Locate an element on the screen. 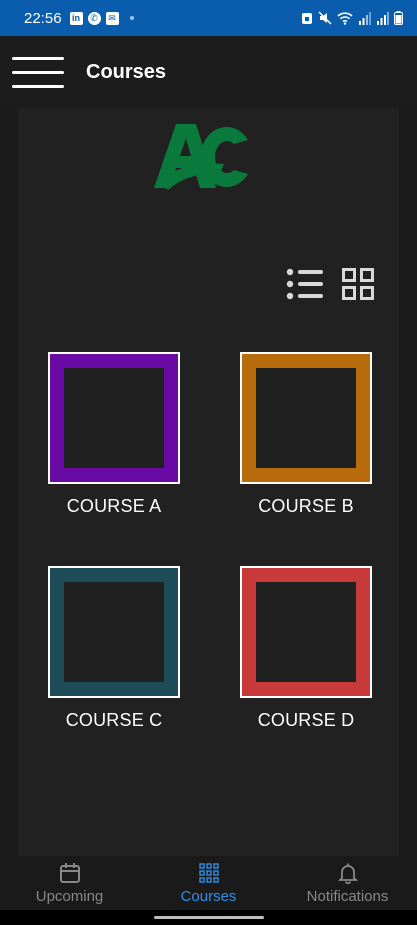  course-card-d: COURSE D is located at coordinates (306, 648).